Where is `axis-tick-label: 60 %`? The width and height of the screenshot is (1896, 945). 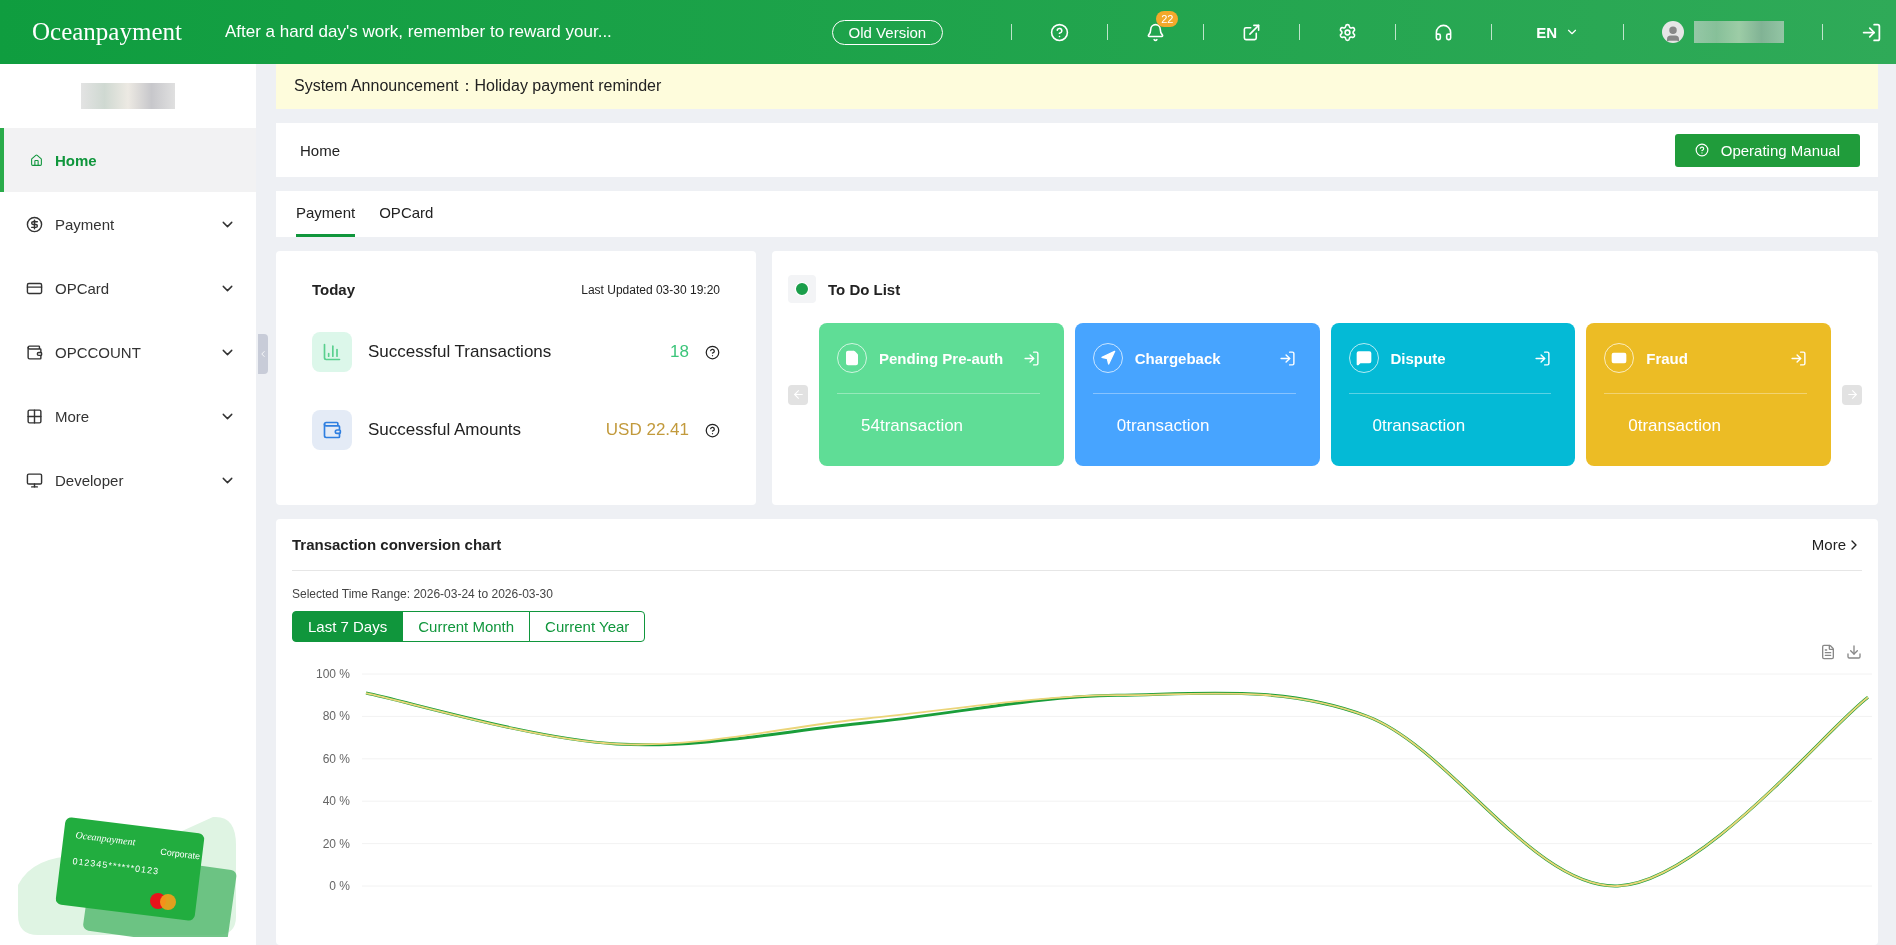
axis-tick-label: 60 % is located at coordinates (336, 758).